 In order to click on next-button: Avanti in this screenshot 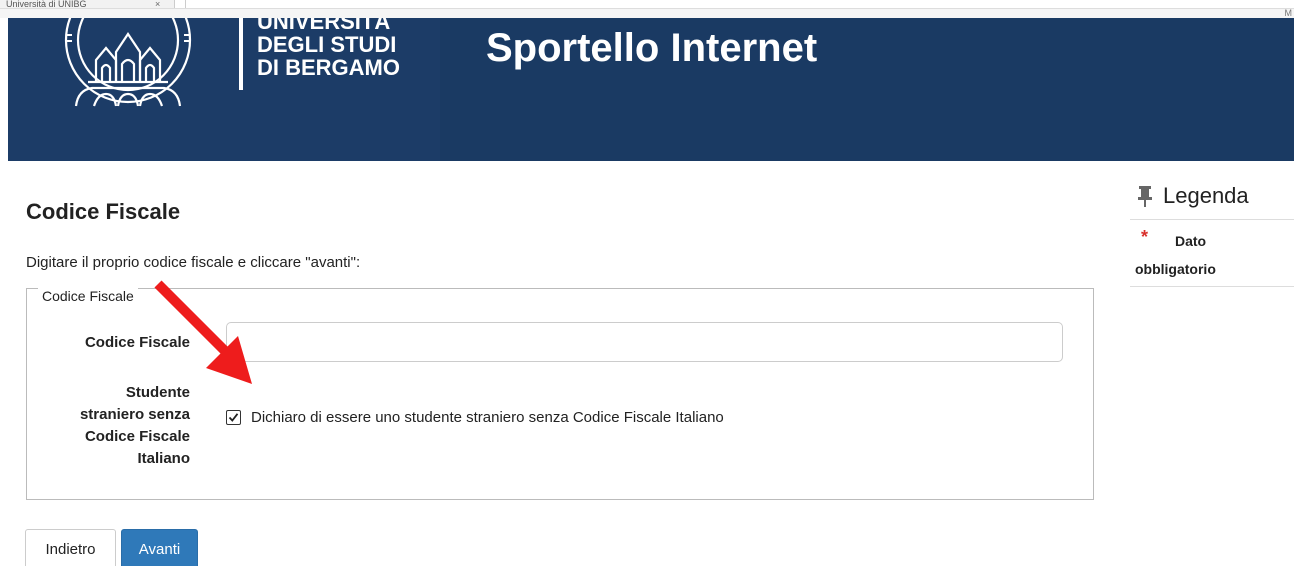, I will do `click(159, 547)`.